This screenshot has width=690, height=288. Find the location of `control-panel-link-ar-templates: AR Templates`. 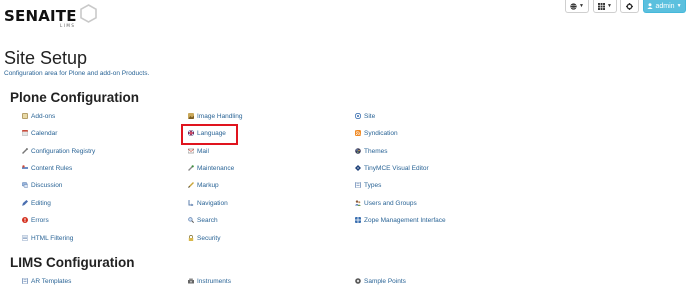

control-panel-link-ar-templates: AR Templates is located at coordinates (46, 281).